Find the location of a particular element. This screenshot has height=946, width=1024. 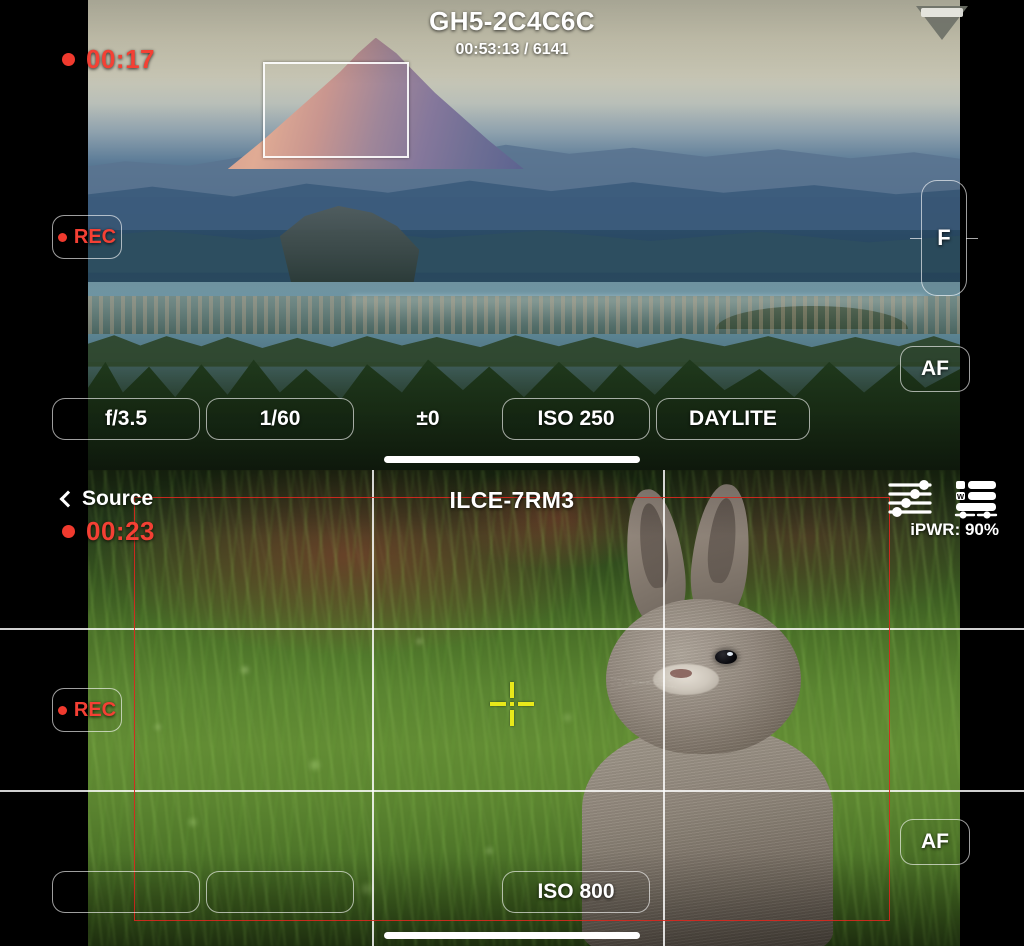

control-bar-top: f/3.5 1/60 ±0 ISO 250 DAYLITE is located at coordinates (431, 419).